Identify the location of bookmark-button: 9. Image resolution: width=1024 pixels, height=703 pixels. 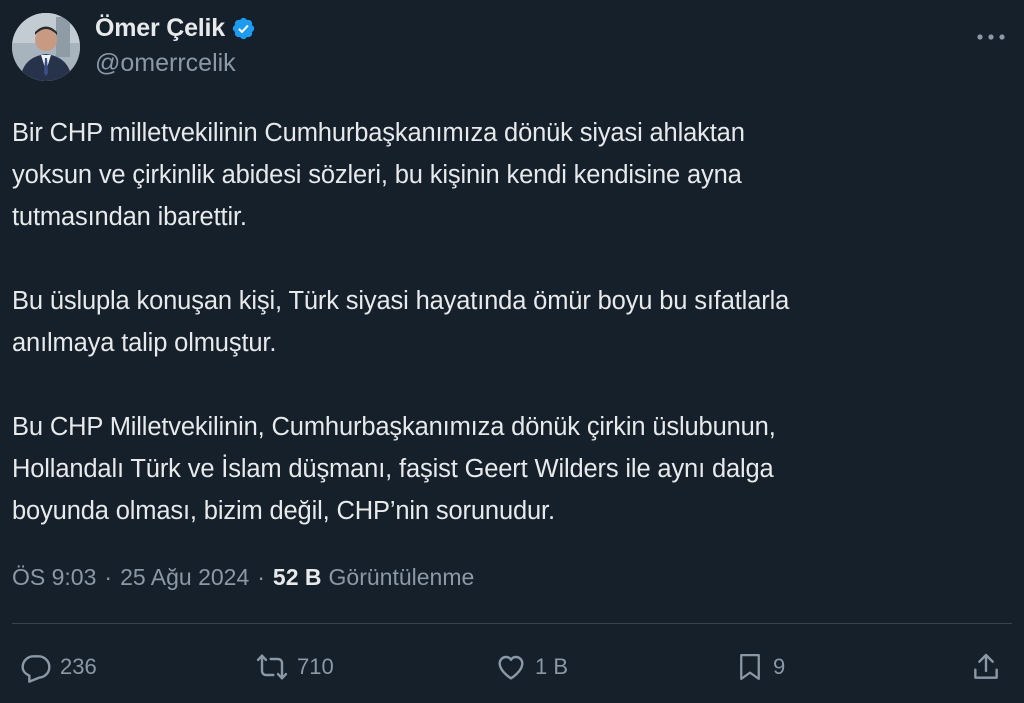
(760, 667).